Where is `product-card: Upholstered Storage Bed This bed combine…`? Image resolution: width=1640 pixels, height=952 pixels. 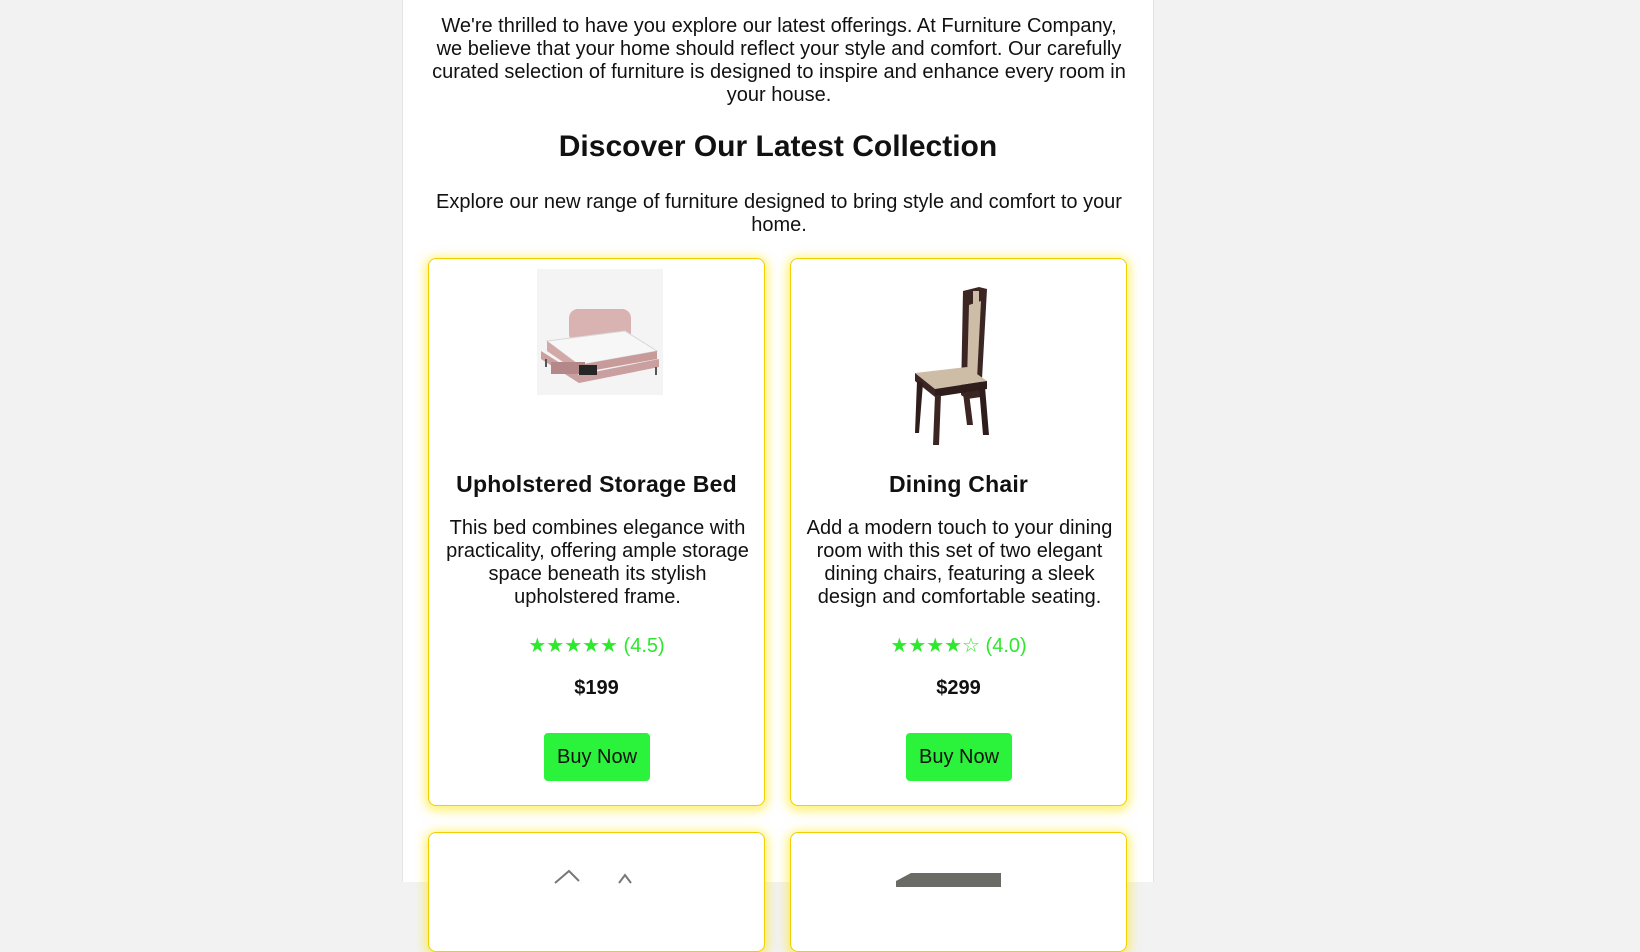
product-card: Upholstered Storage Bed This bed combine… is located at coordinates (596, 532).